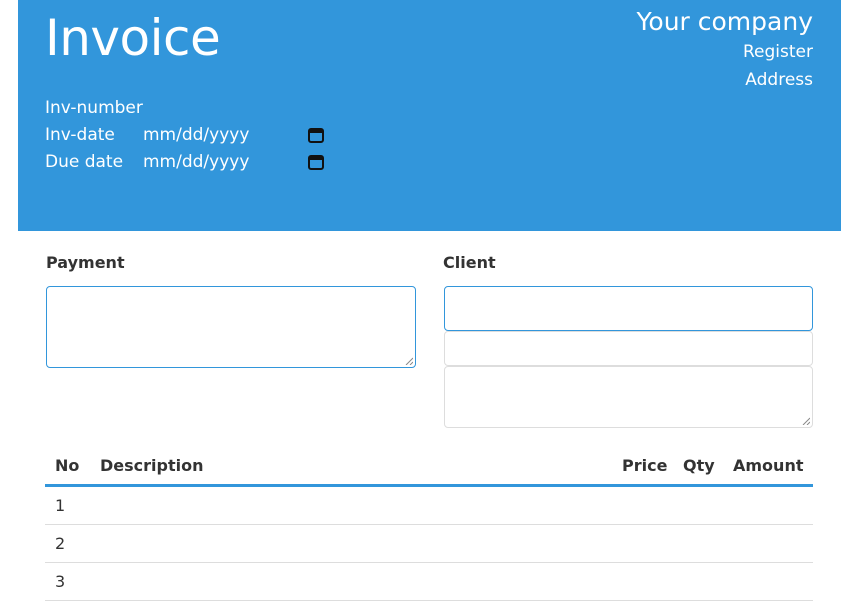  What do you see at coordinates (133, 38) in the screenshot?
I see `invoice-title: Invoice` at bounding box center [133, 38].